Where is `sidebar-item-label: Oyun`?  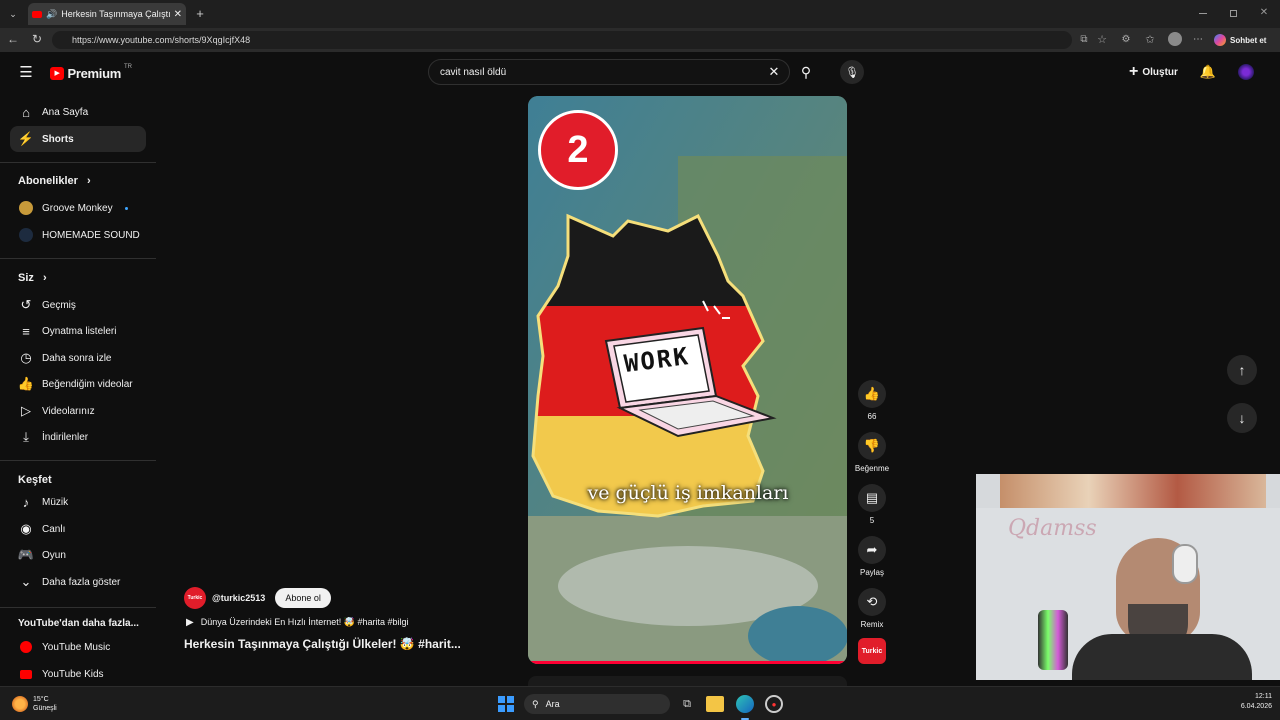
sidebar-item-label: Oyun is located at coordinates (54, 555).